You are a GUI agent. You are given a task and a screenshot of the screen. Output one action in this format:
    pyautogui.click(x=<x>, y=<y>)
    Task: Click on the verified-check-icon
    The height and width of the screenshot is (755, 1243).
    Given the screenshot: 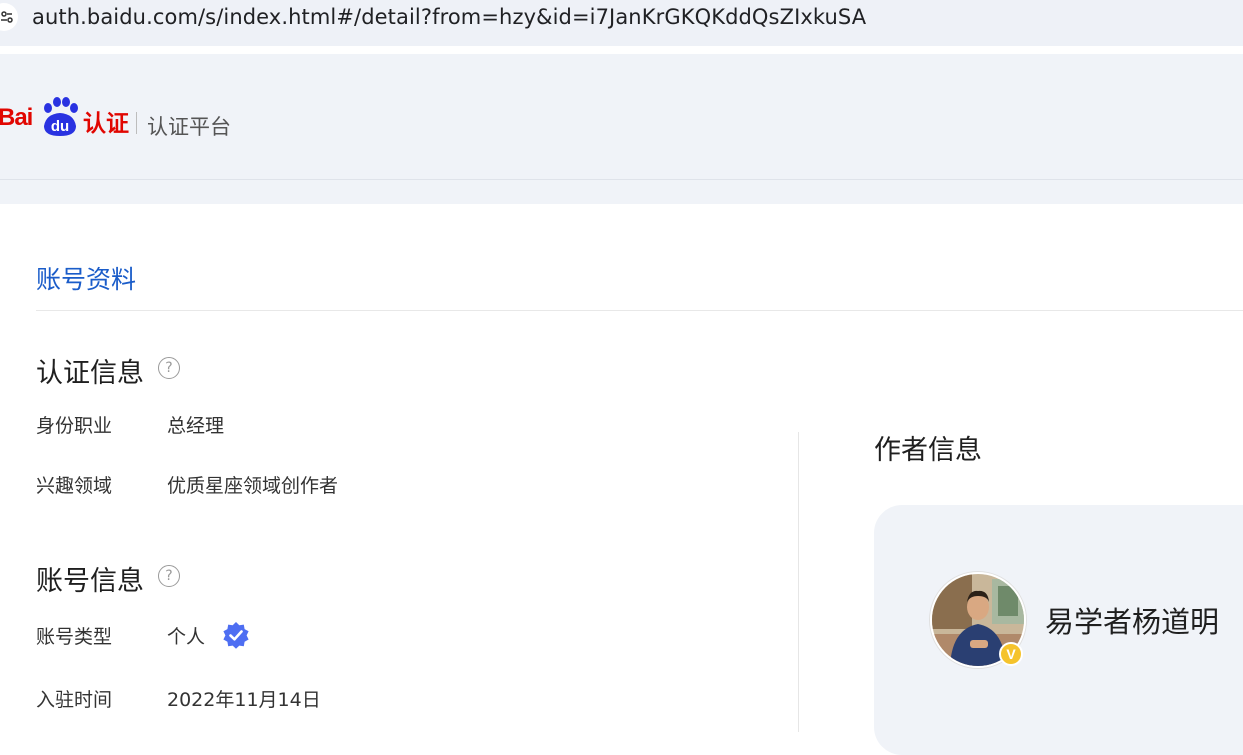 What is the action you would take?
    pyautogui.click(x=236, y=635)
    